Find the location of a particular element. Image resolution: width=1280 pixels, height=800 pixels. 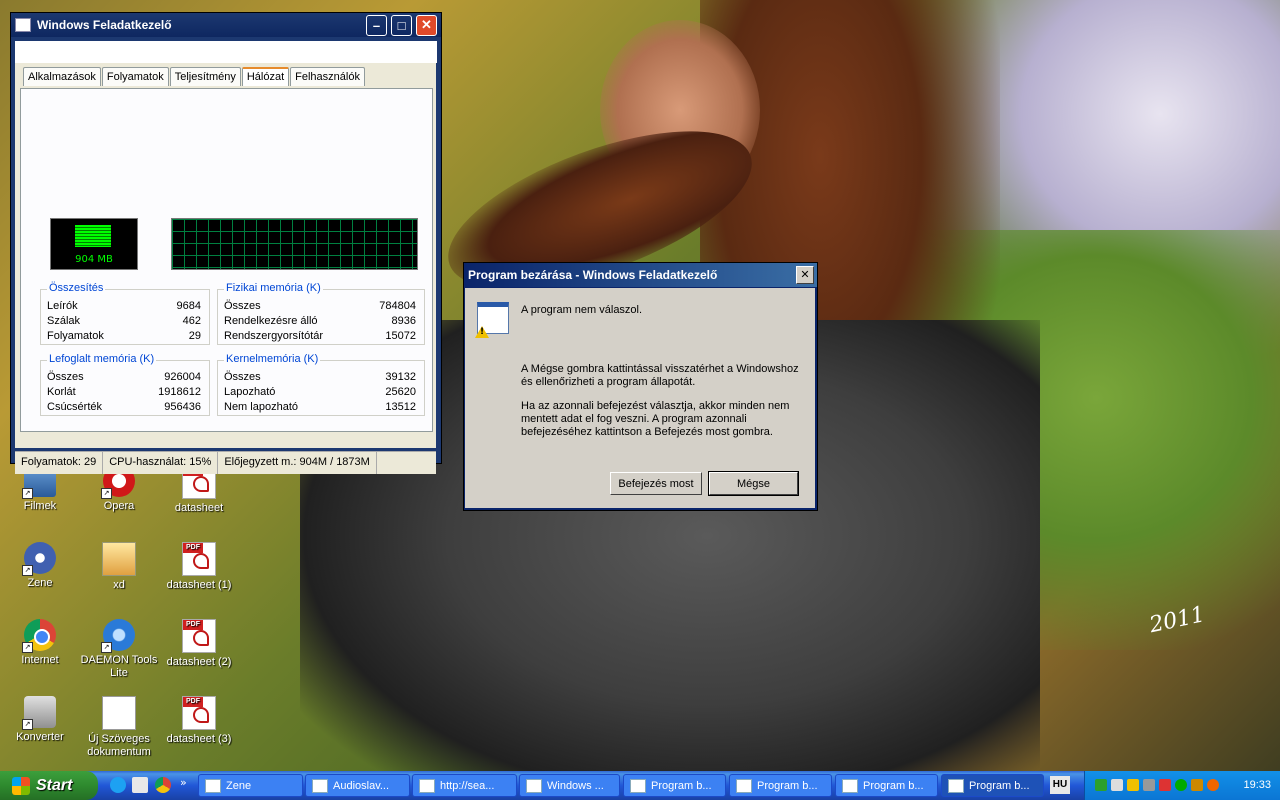

start-button: Start is located at coordinates (49, 785).